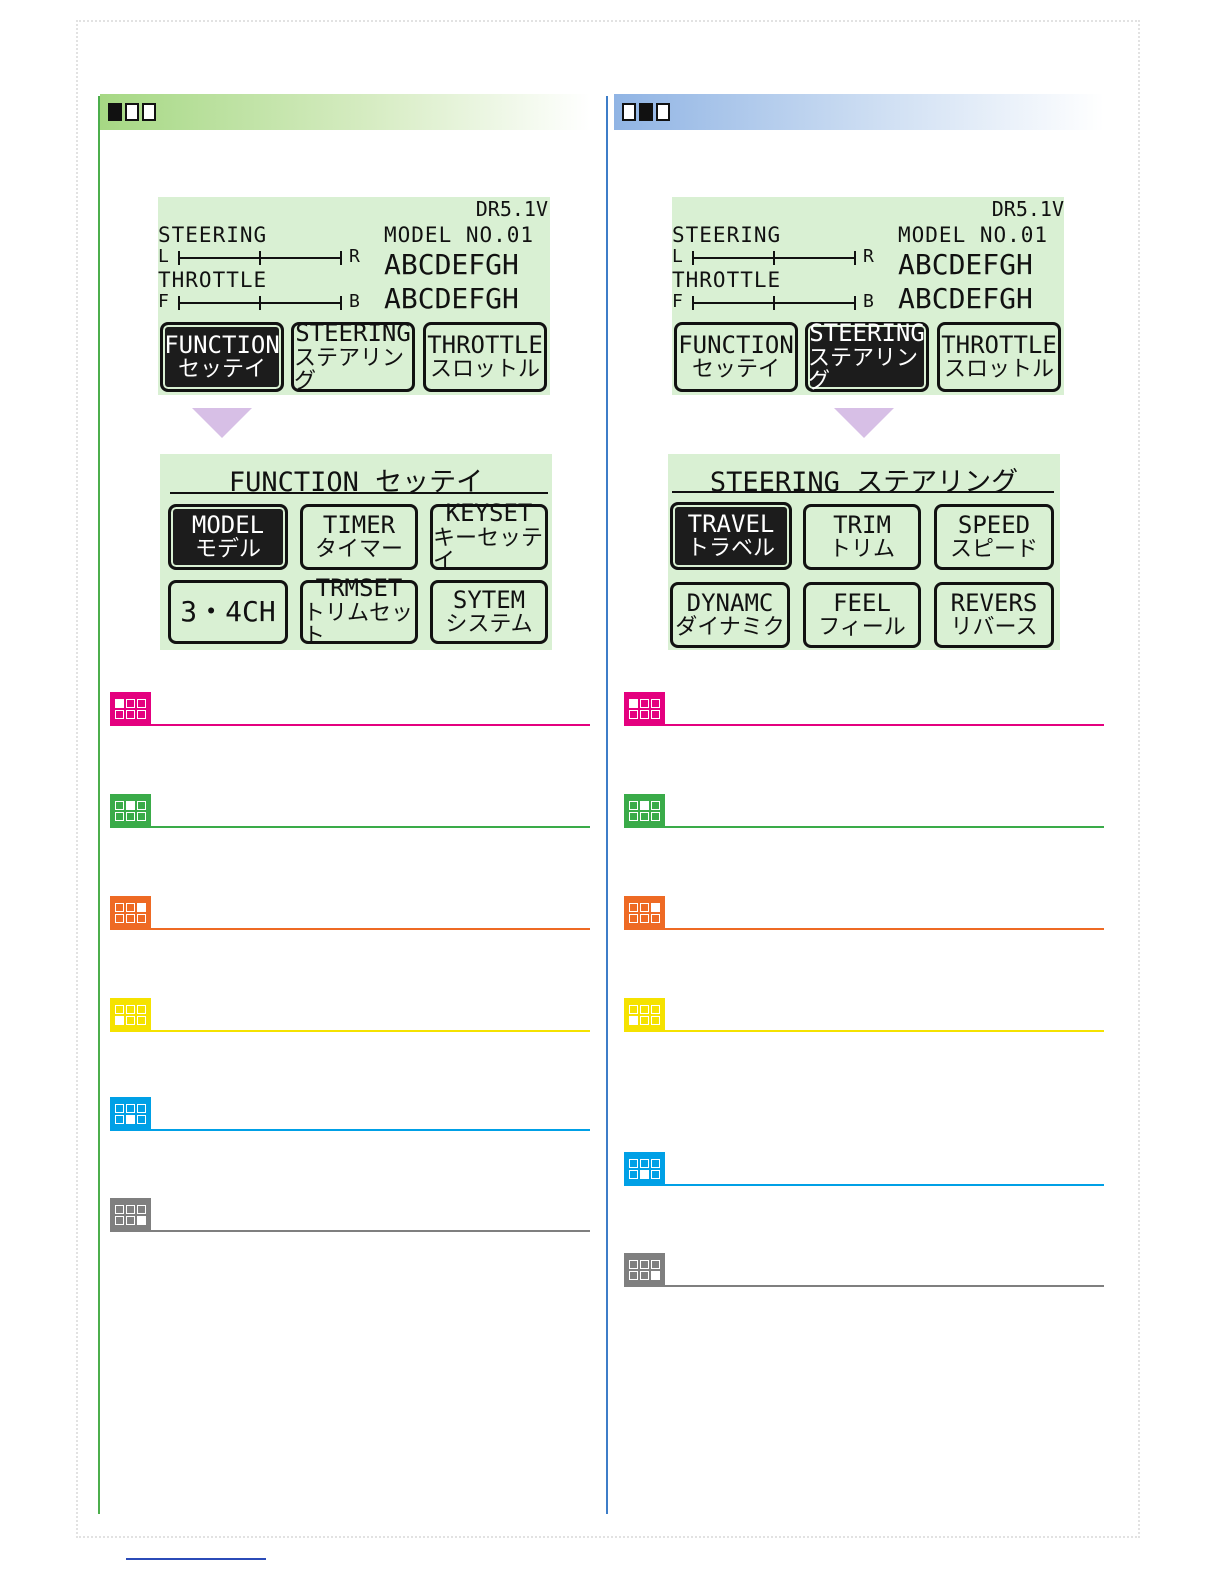 Image resolution: width=1224 pixels, height=1584 pixels. I want to click on trmset-button: TRMSET トリムセット, so click(359, 612).